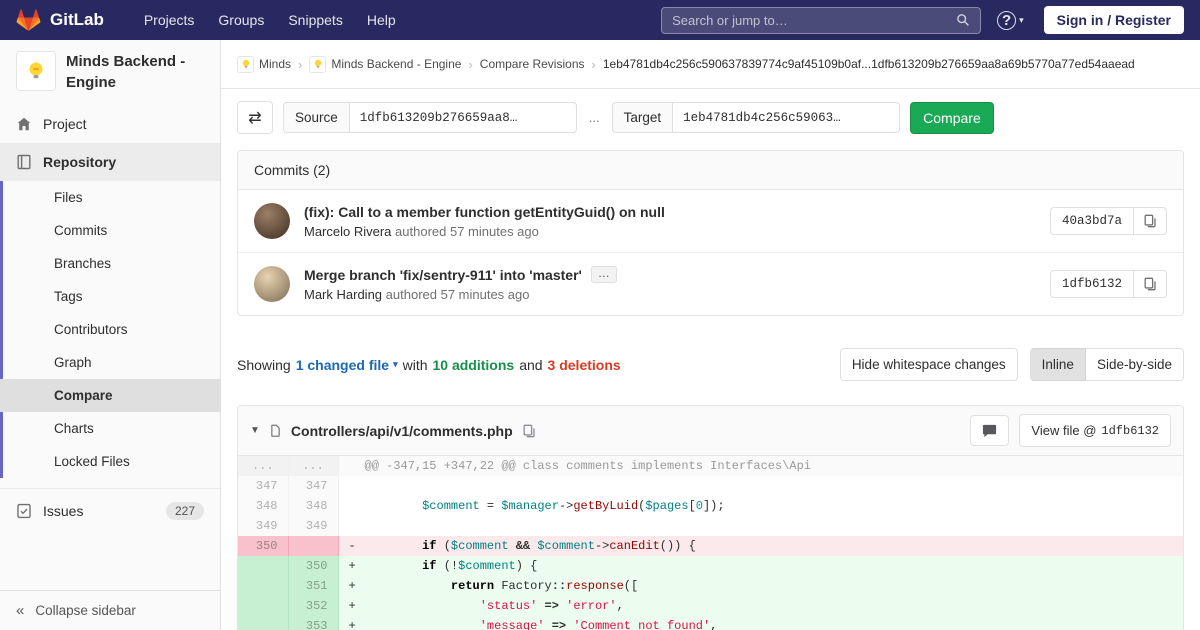 This screenshot has width=1200, height=630. Describe the element at coordinates (670, 294) in the screenshot. I see `commit-meta: Mark Harding authored 57 minutes ago` at that location.